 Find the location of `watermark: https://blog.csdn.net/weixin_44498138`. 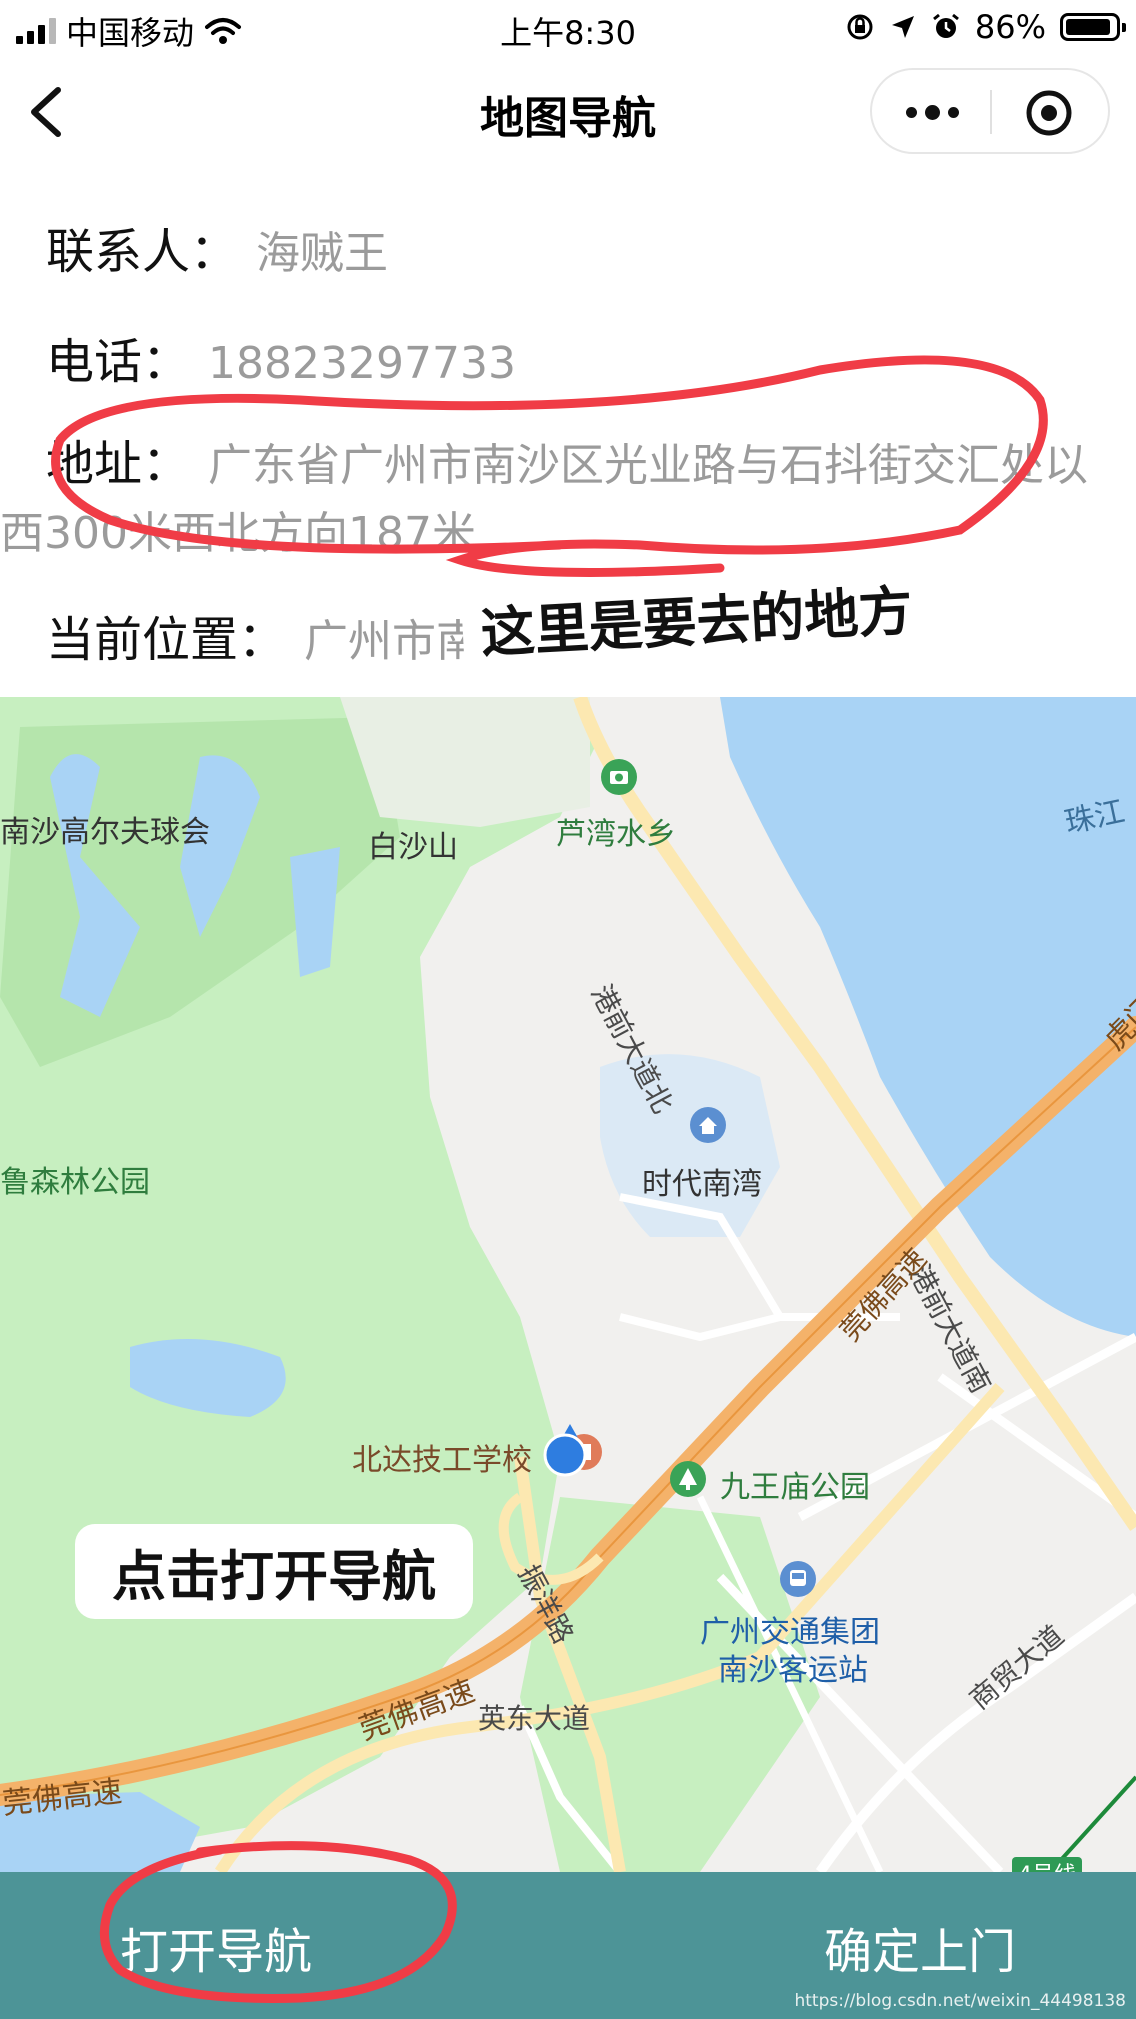

watermark: https://blog.csdn.net/weixin_44498138 is located at coordinates (960, 2001).